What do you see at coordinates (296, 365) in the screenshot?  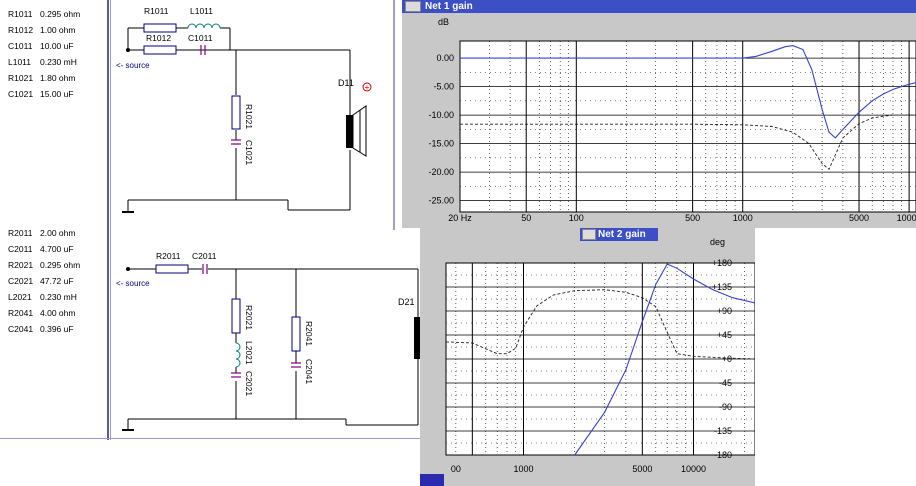 I see `capacitor-c2041` at bounding box center [296, 365].